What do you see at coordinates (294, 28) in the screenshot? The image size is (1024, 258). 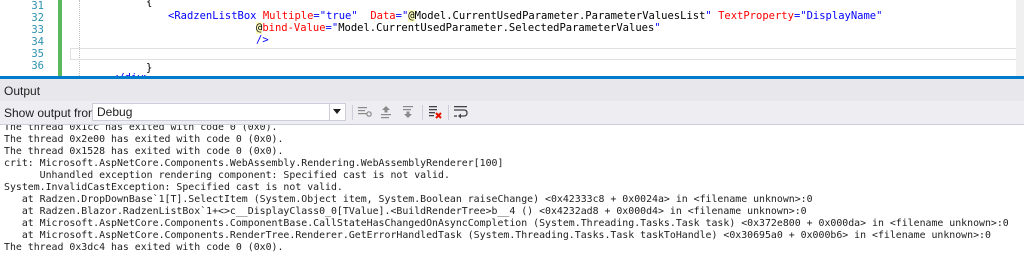 I see `attr-name: bind-Value` at bounding box center [294, 28].